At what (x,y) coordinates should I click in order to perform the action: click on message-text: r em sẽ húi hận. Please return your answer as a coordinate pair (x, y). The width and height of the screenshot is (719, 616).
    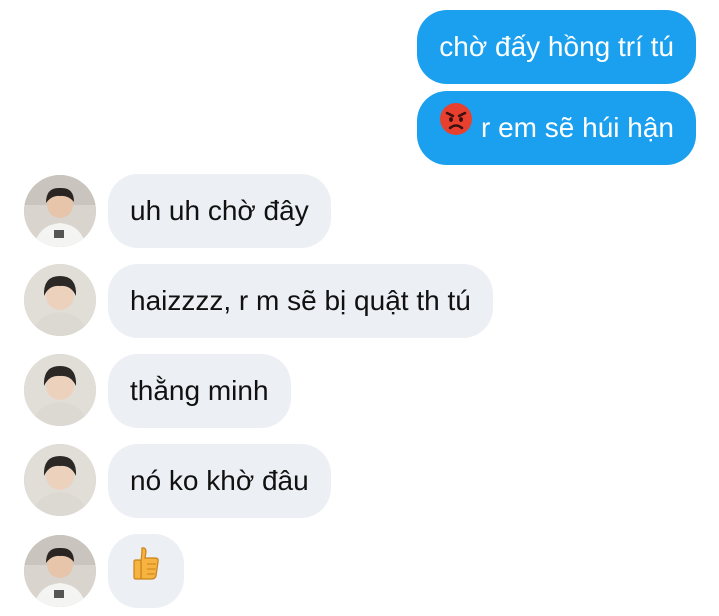
    Looking at the image, I should click on (577, 127).